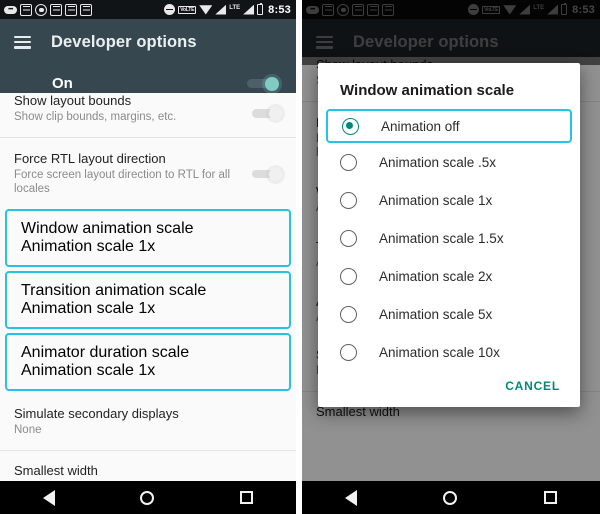 This screenshot has width=600, height=514. What do you see at coordinates (449, 391) in the screenshot?
I see `dialog-actions: CANCEL` at bounding box center [449, 391].